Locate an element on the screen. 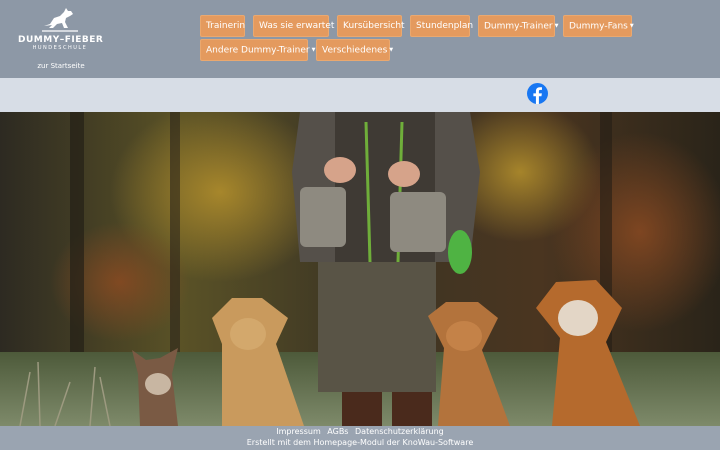 This screenshot has height=450, width=720. nav-label: Verschiedenes is located at coordinates (355, 50).